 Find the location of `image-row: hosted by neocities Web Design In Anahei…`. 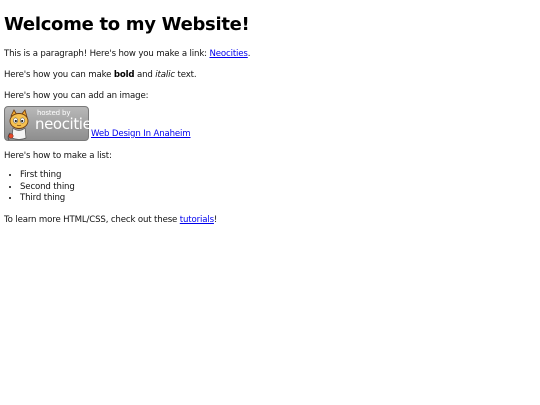

image-row: hosted by neocities Web Design In Anahei… is located at coordinates (272, 123).